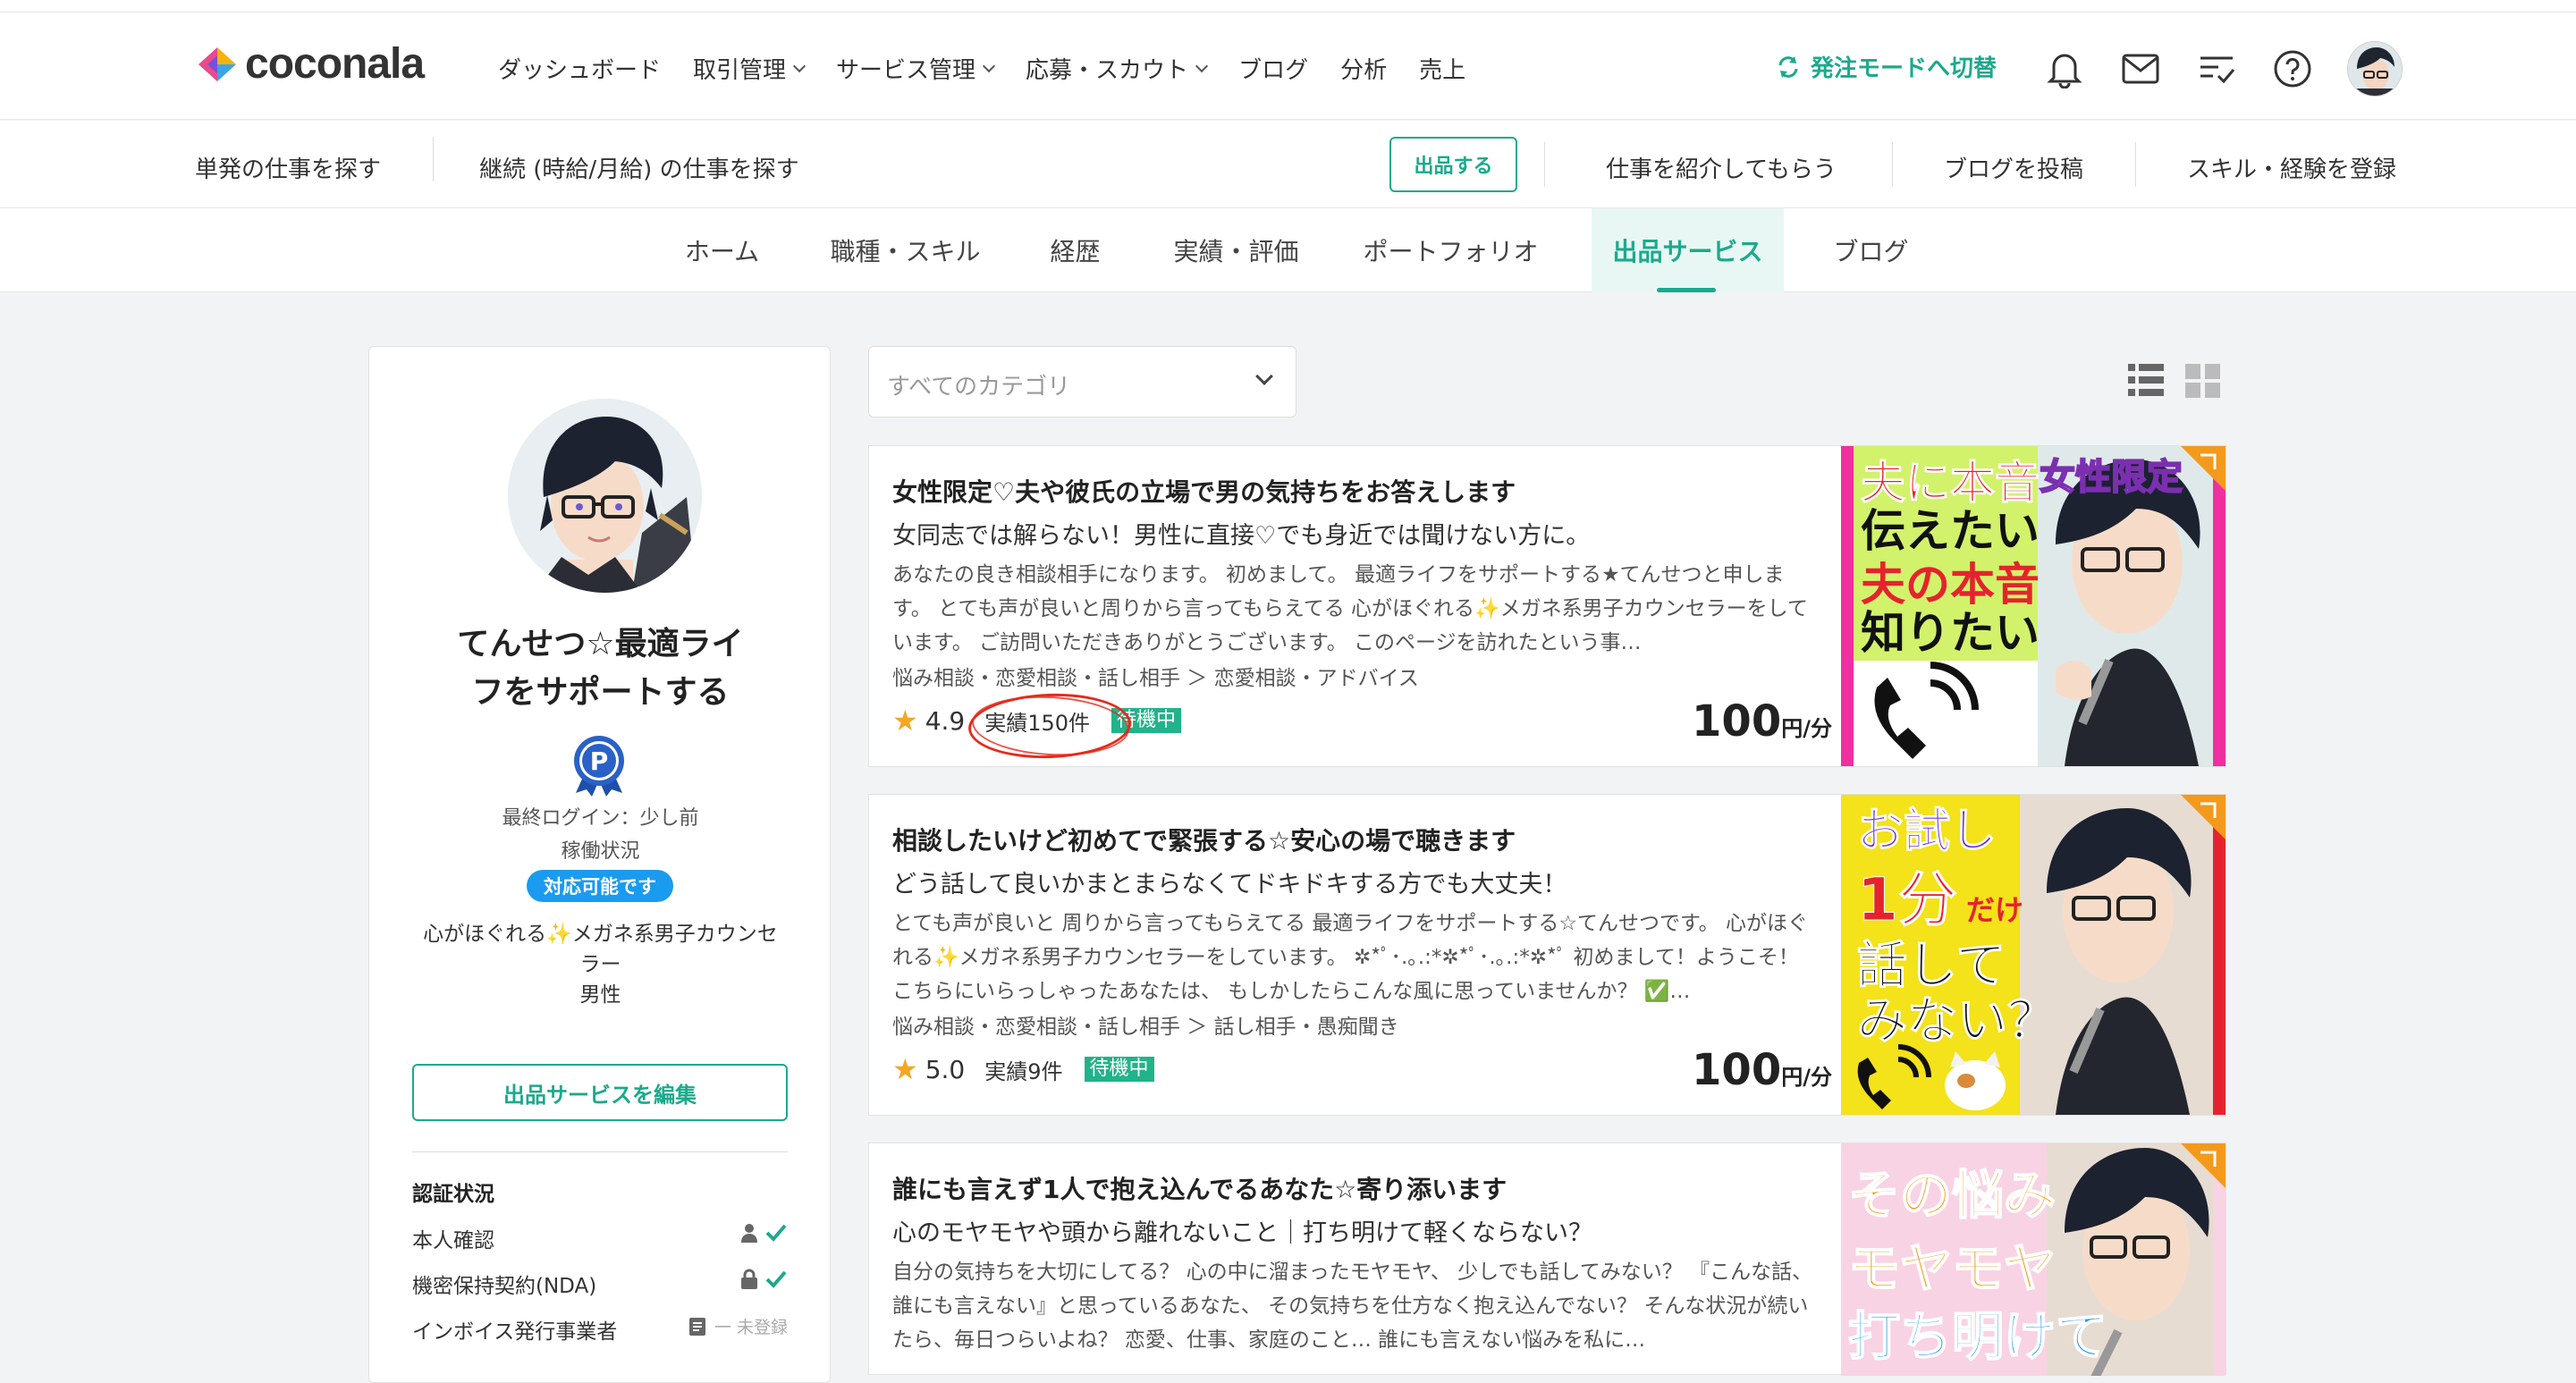  I want to click on thumb-text: 打ち明けて, so click(1977, 1336).